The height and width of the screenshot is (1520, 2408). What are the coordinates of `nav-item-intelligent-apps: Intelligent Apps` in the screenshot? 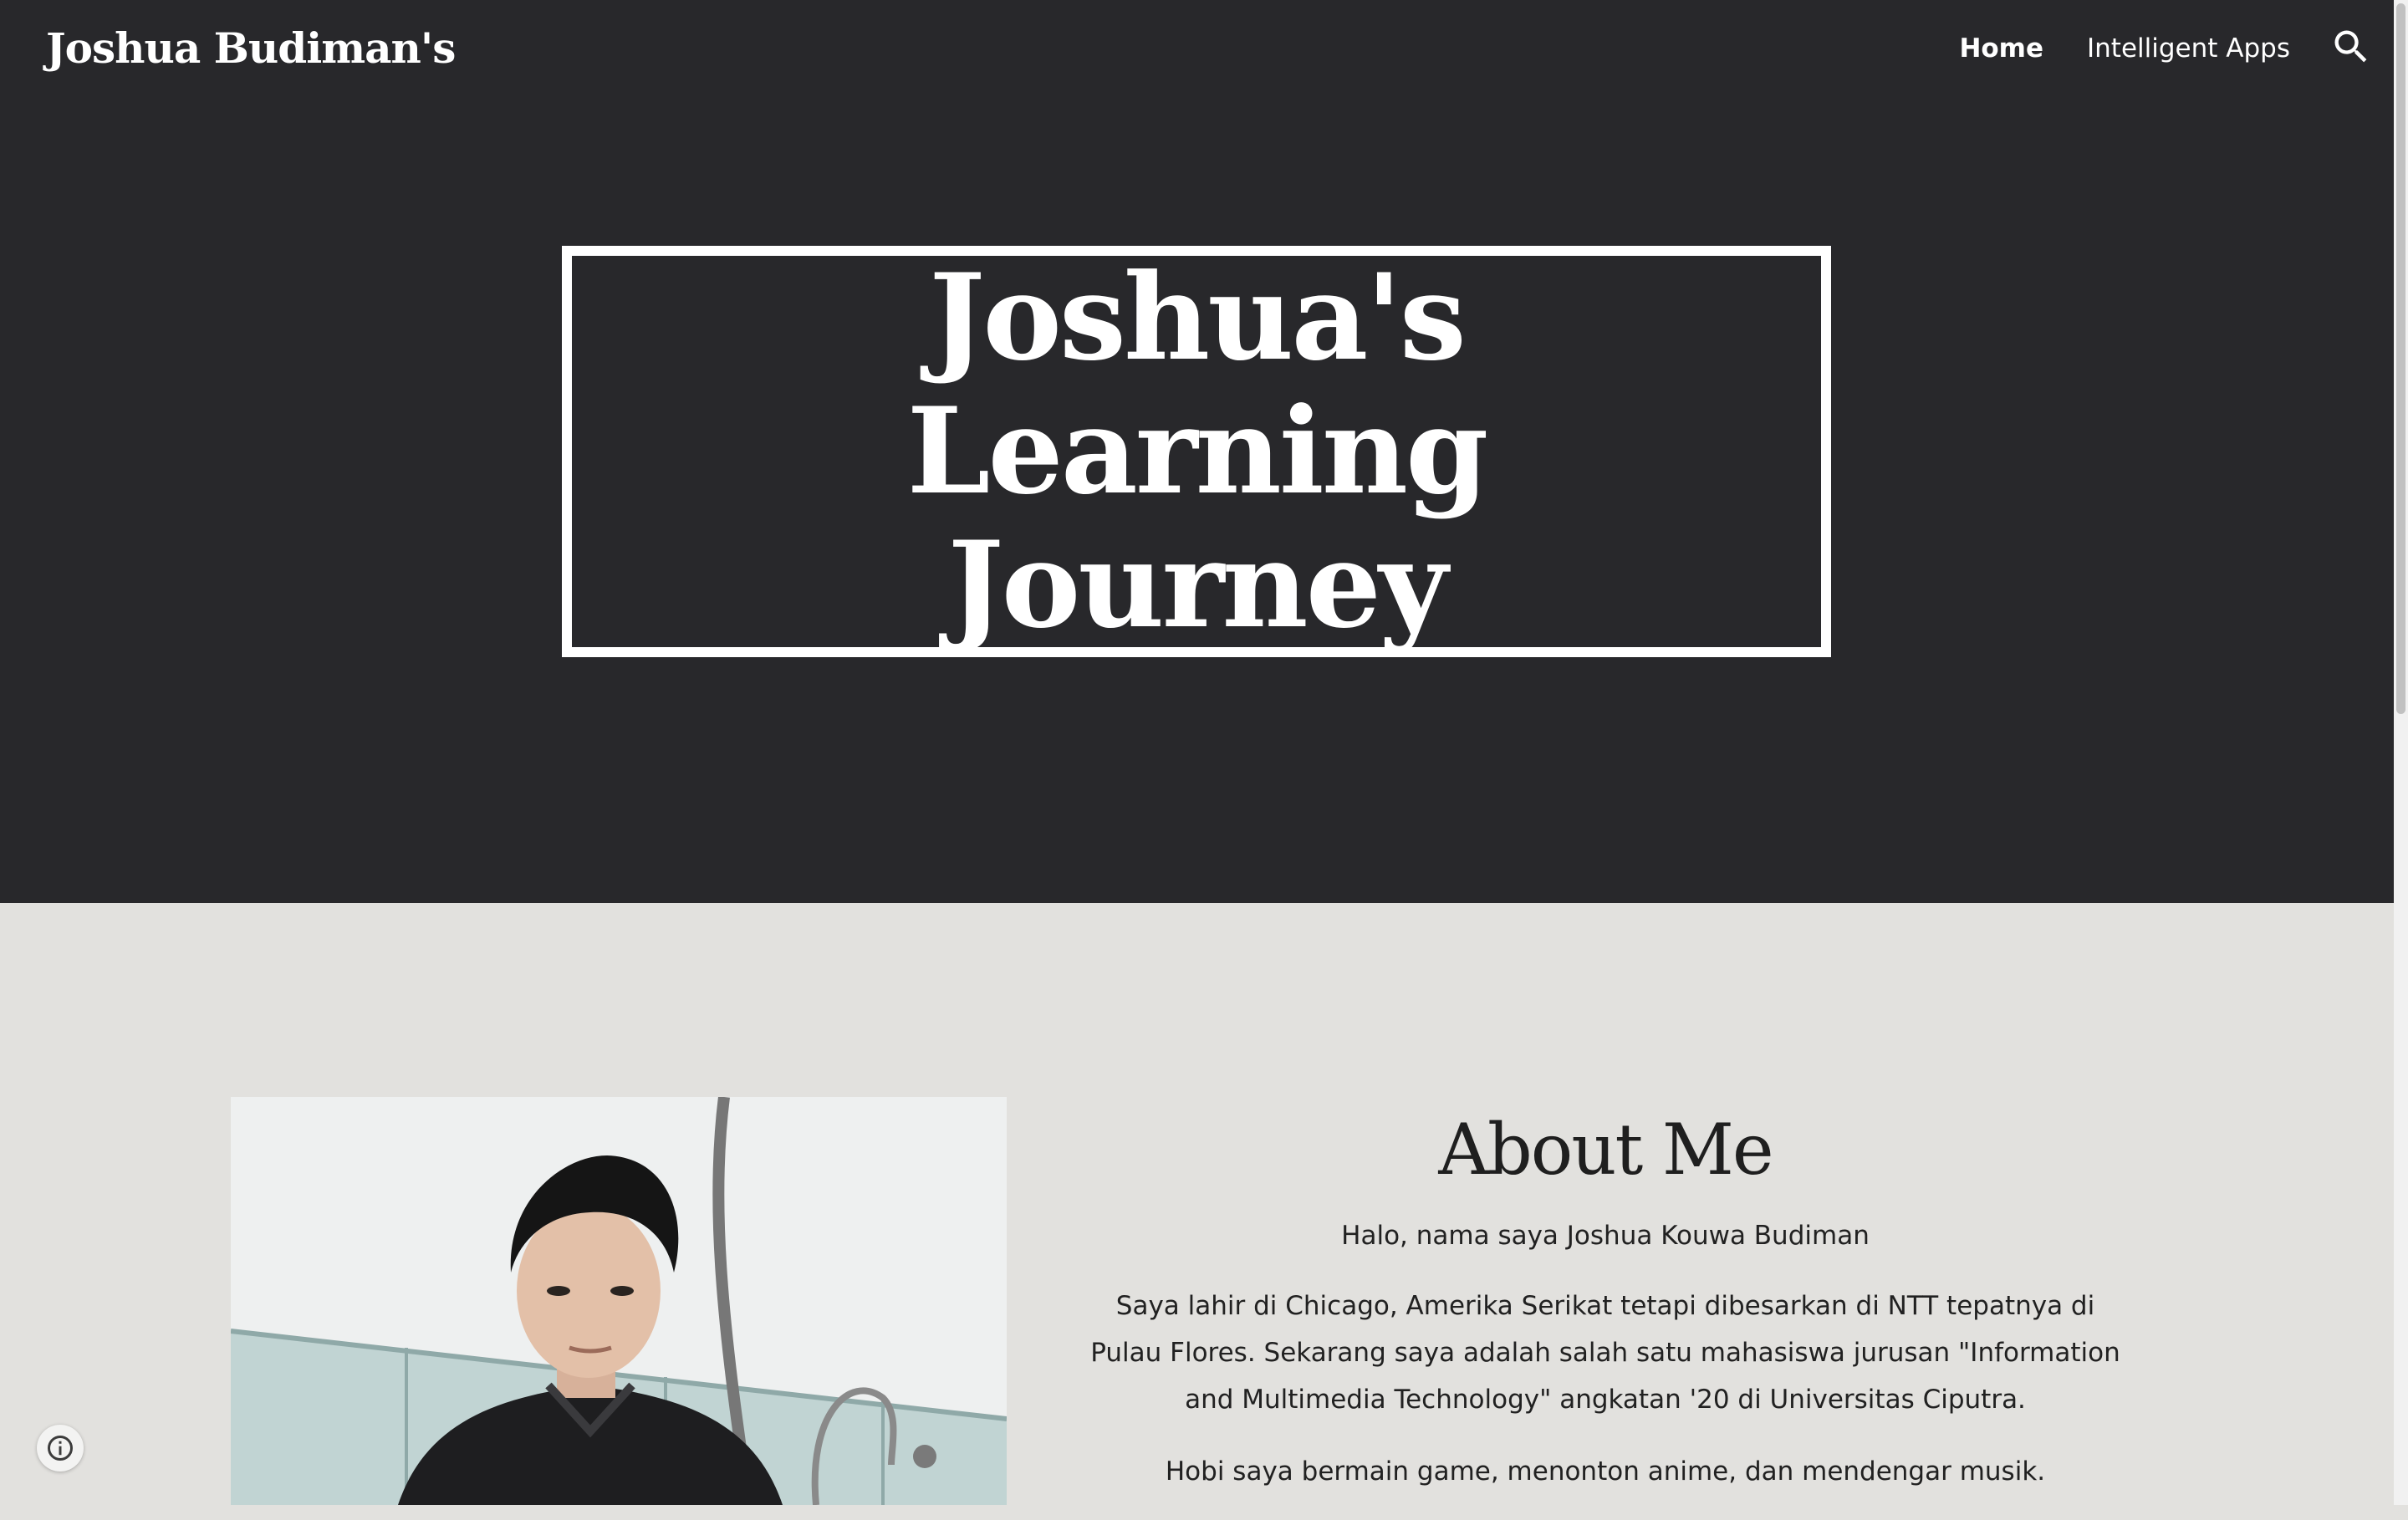 It's located at (2188, 48).